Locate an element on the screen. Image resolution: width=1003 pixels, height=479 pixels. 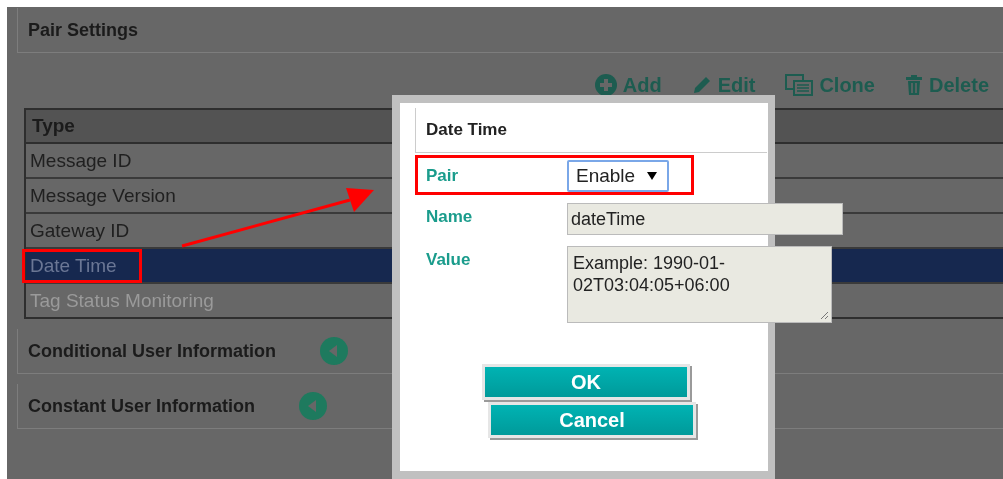
field-label: Pair is located at coordinates (443, 176).